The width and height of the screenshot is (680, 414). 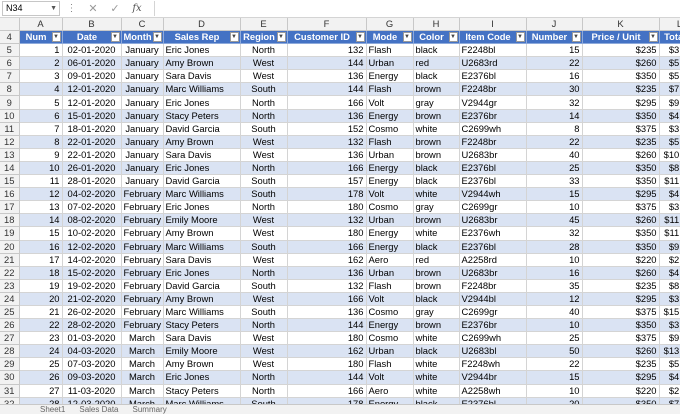 I want to click on table-cell: U2683bl, so click(x=493, y=351).